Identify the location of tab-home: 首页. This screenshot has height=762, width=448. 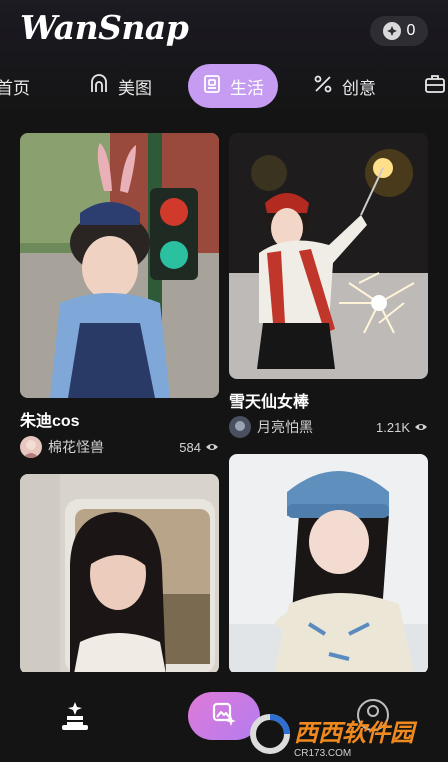
(15, 86).